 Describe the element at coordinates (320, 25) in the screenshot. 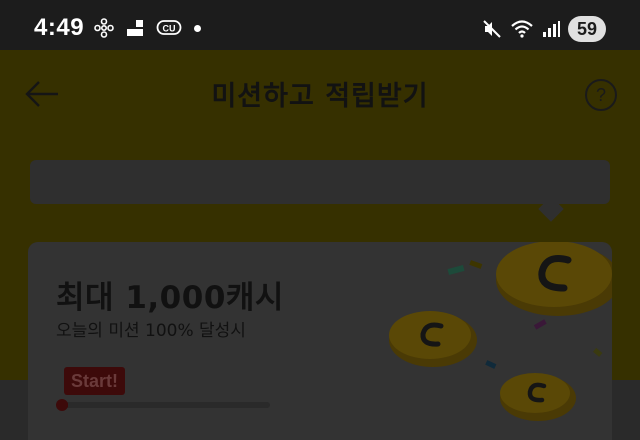

I see `status-bar: 4:49 CU 59` at that location.